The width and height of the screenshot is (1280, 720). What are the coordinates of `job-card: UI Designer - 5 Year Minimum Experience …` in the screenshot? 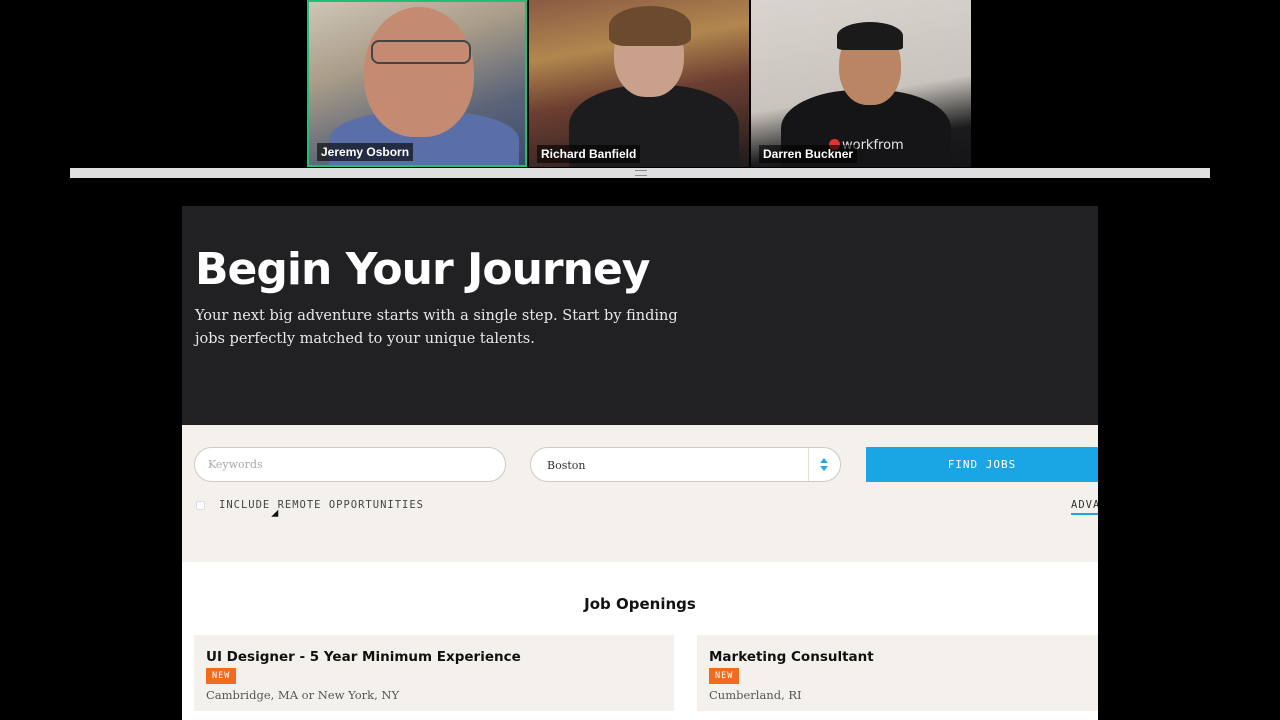 It's located at (434, 673).